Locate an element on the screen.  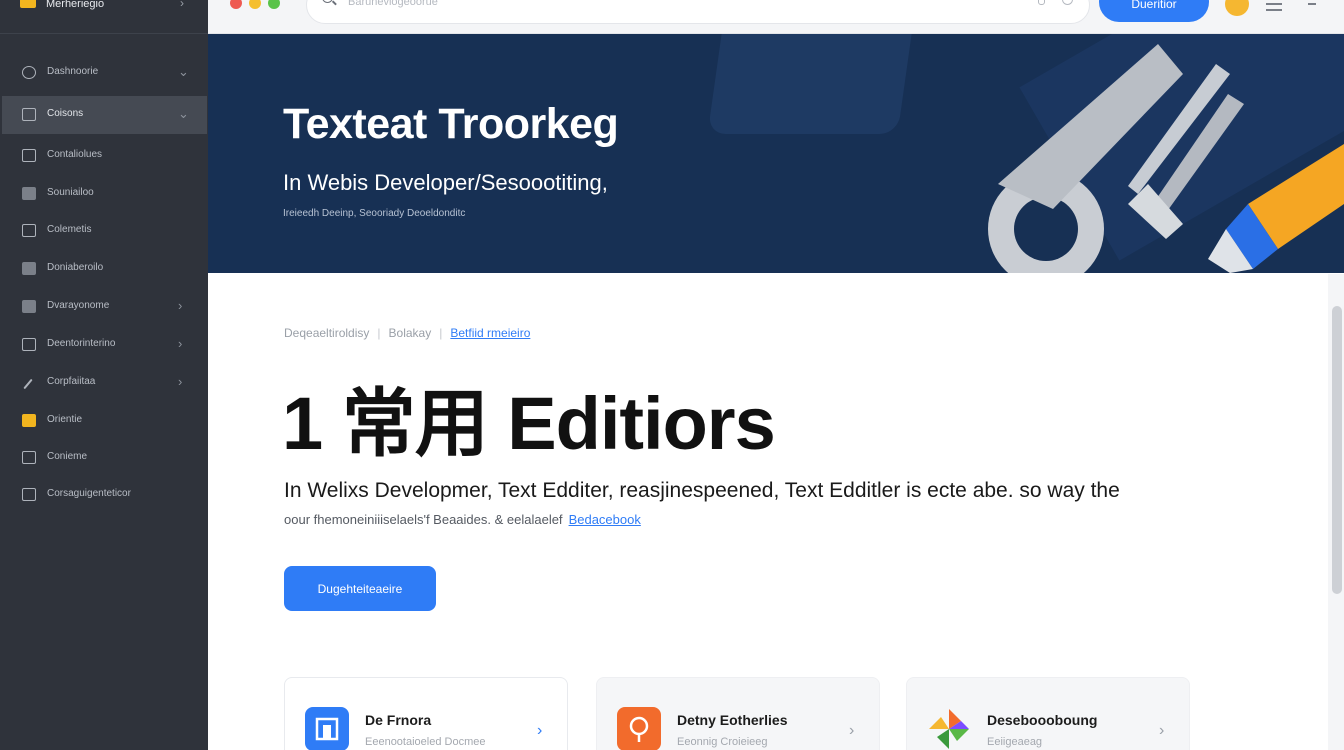
database-icon is located at coordinates (29, 114).